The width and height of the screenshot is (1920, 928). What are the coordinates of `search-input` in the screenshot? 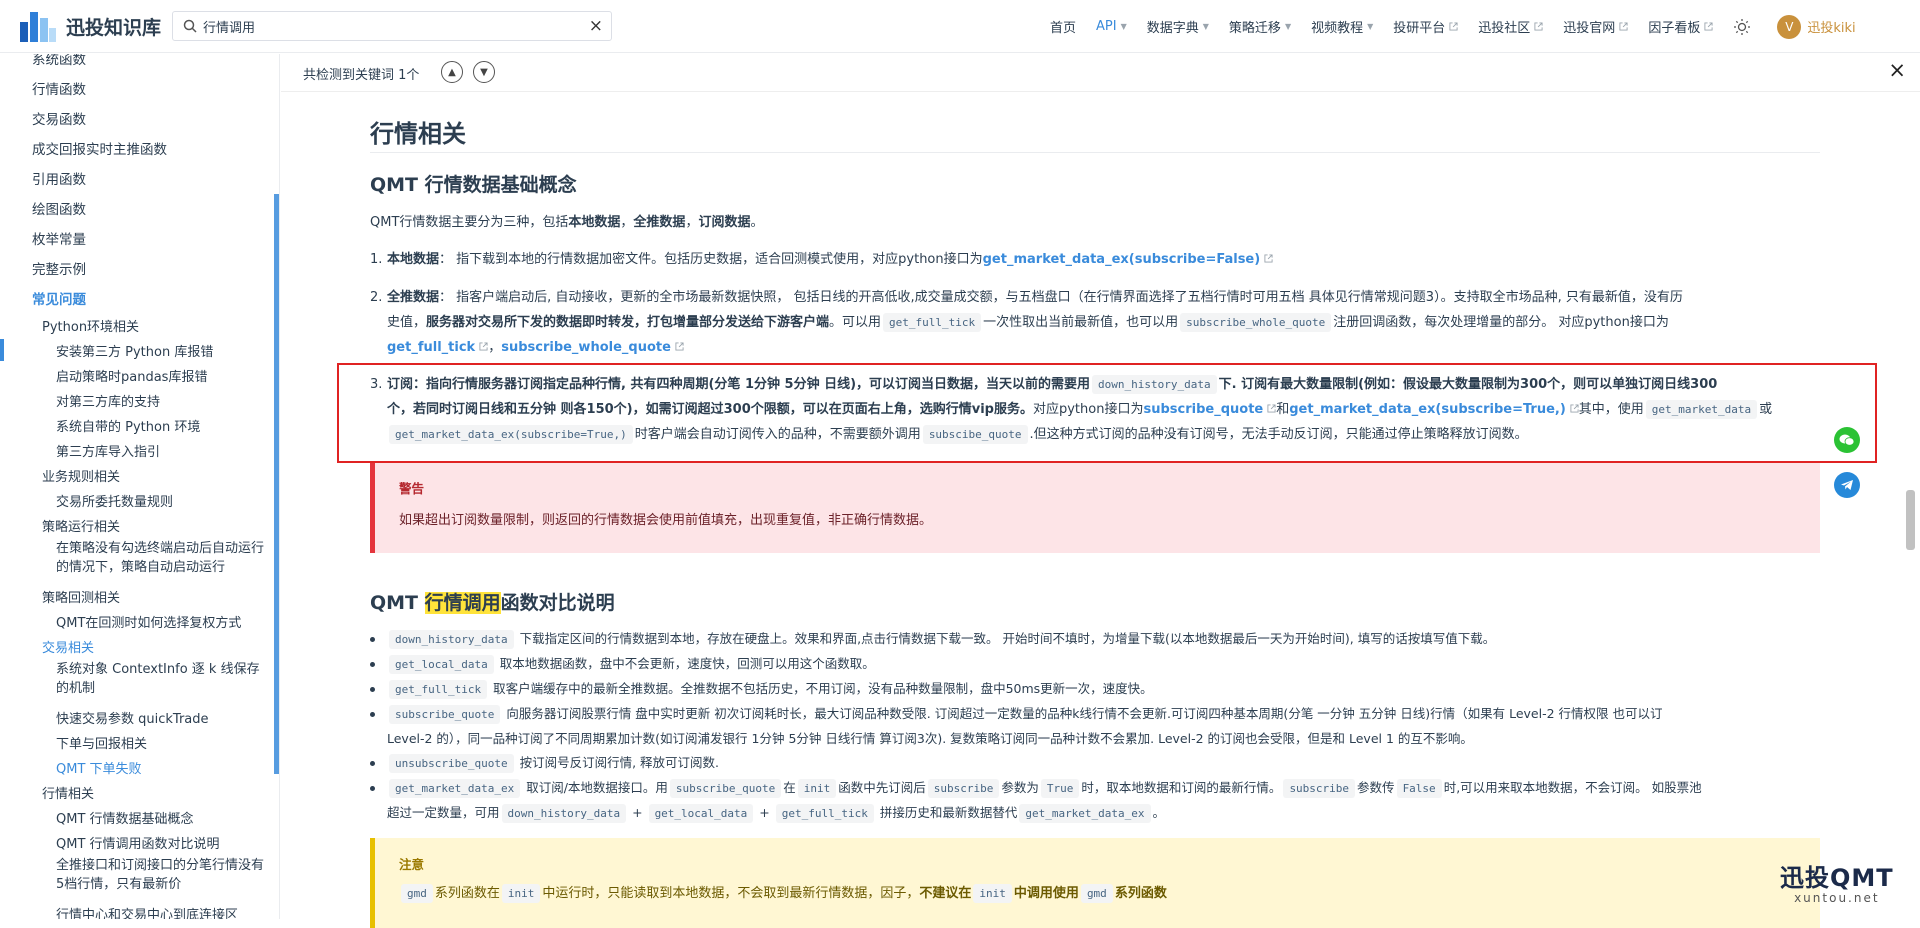 It's located at (393, 26).